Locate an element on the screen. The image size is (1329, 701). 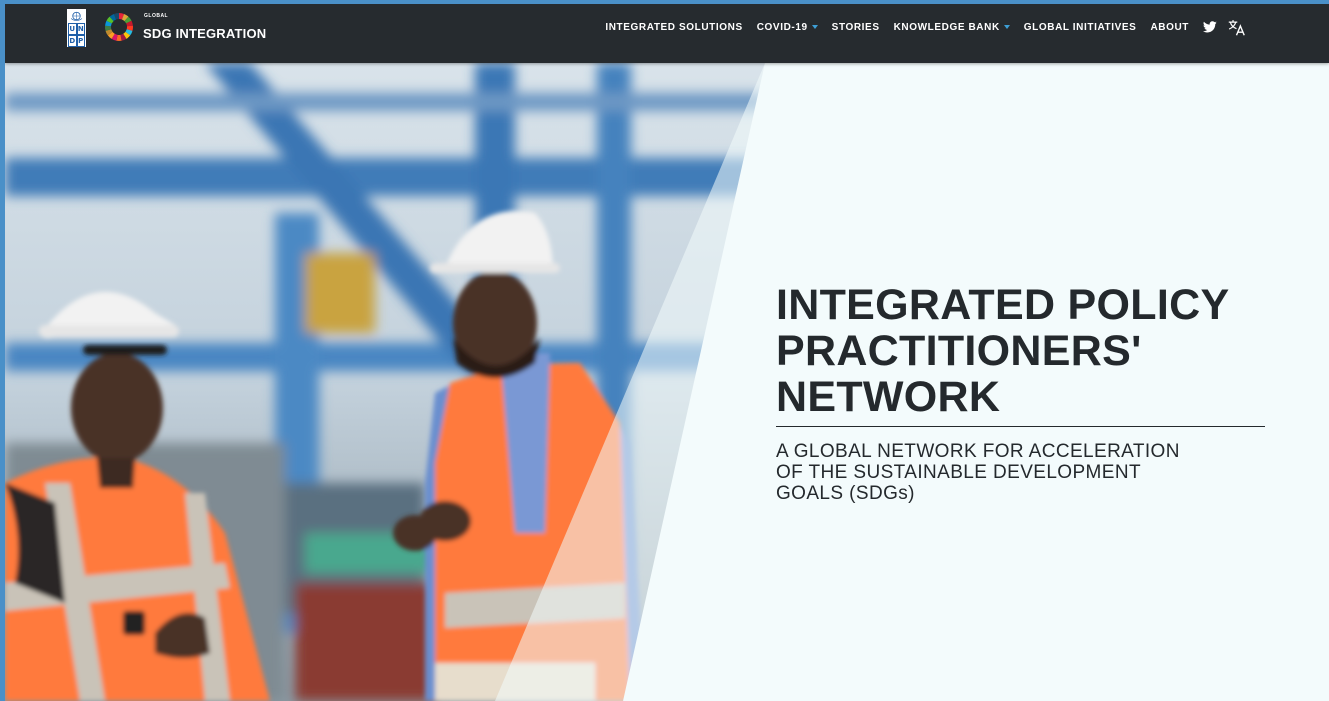
twitter-icon is located at coordinates (1210, 27).